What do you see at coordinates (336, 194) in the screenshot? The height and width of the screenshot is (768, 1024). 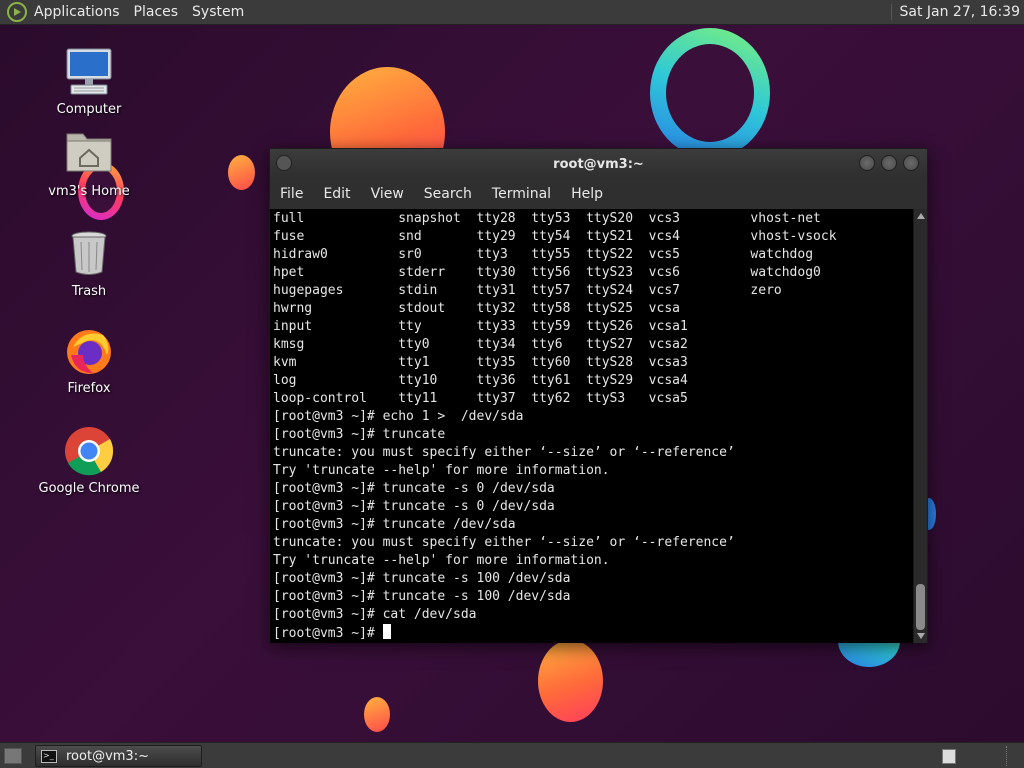 I see `menu-edit: Edit` at bounding box center [336, 194].